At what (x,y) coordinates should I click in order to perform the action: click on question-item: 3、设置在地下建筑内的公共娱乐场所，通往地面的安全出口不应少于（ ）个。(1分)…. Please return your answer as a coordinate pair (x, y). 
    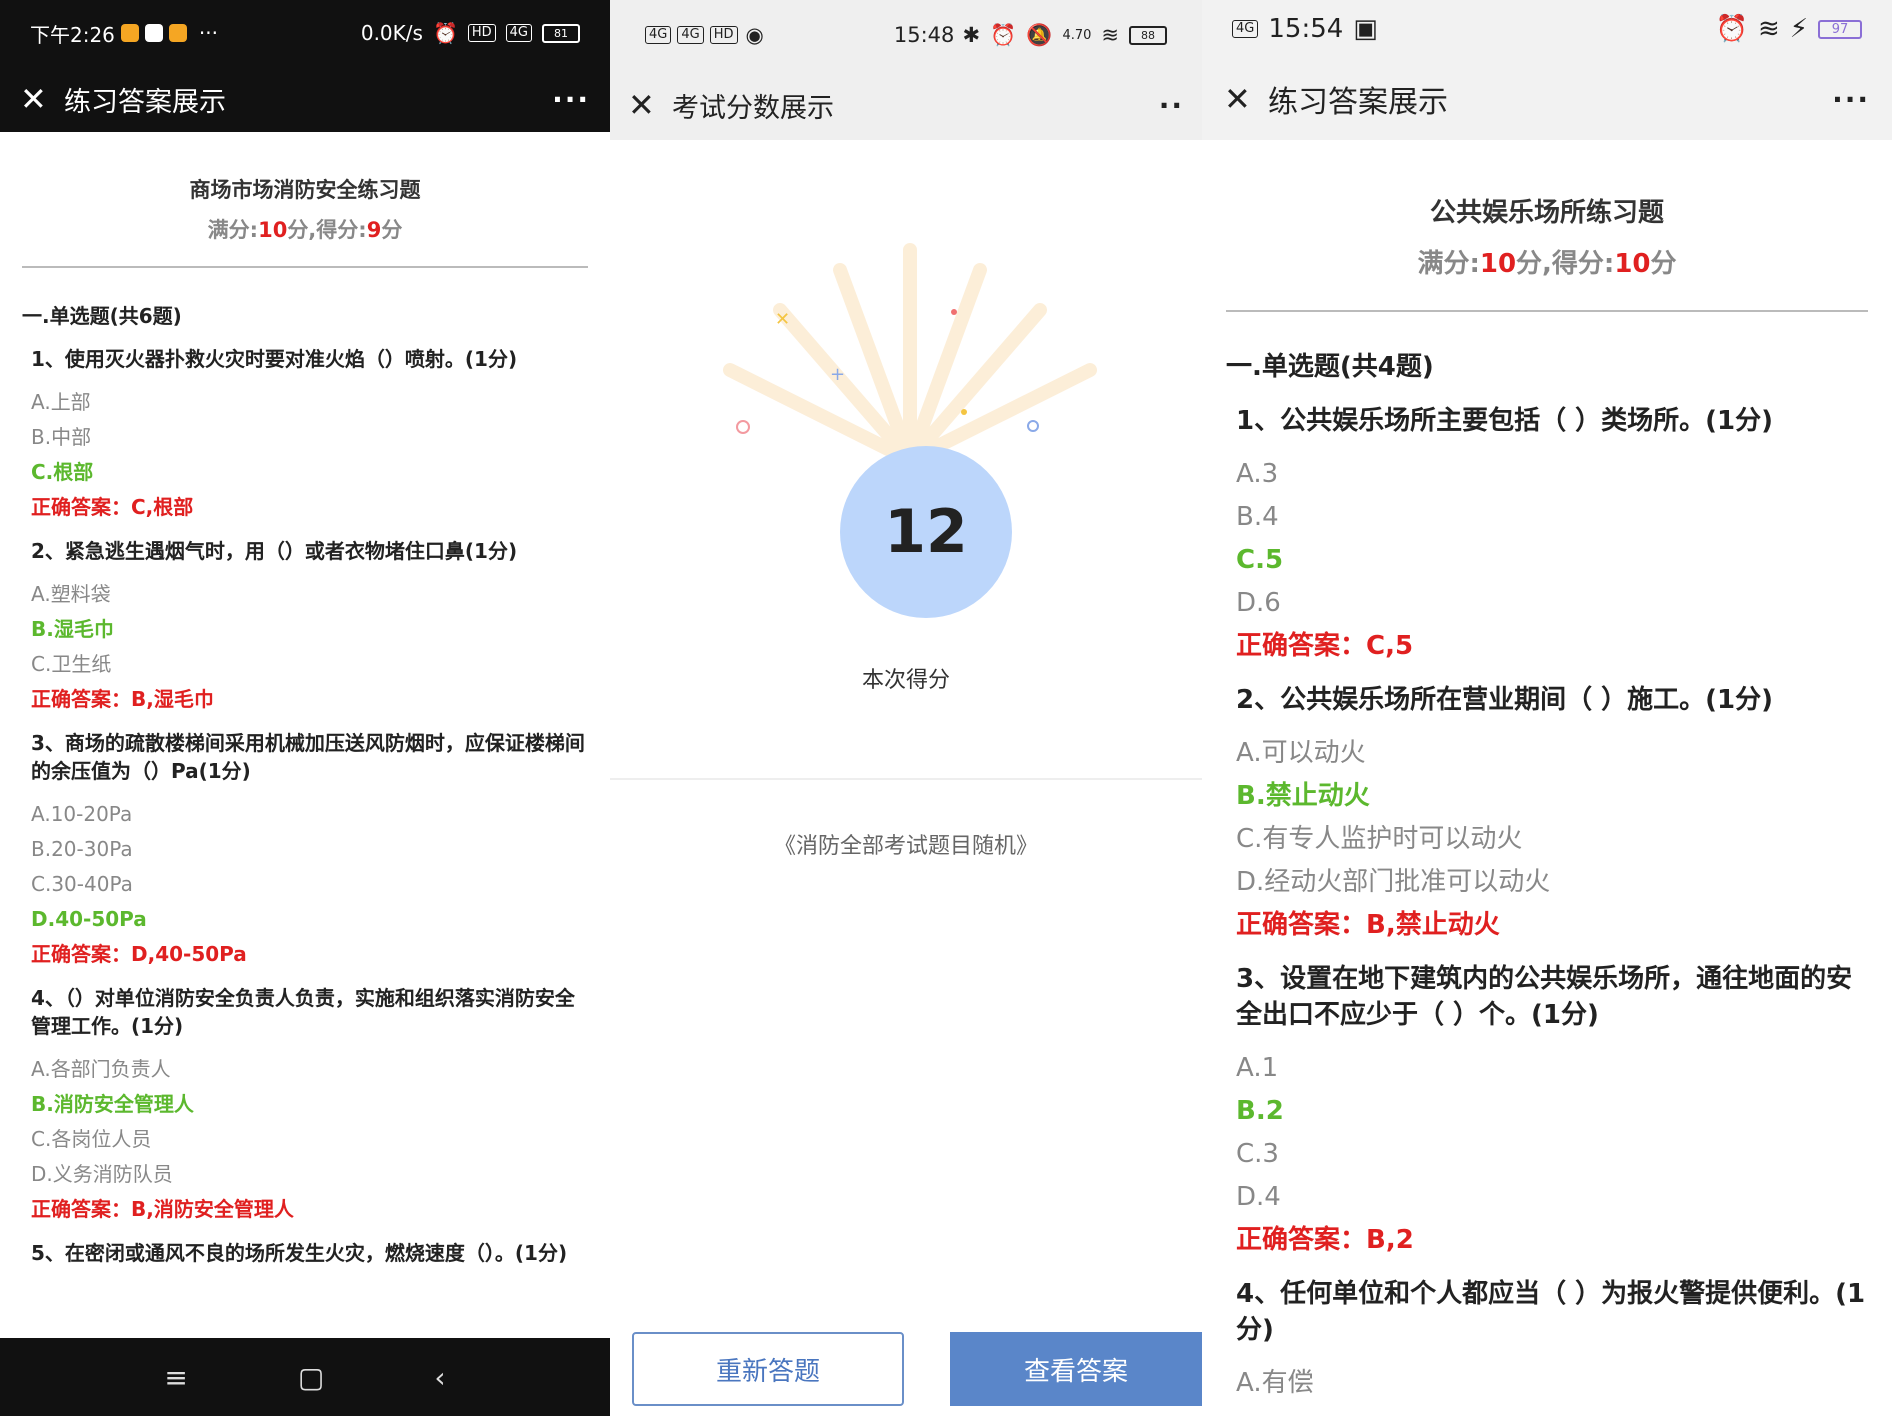
    Looking at the image, I should click on (1547, 1111).